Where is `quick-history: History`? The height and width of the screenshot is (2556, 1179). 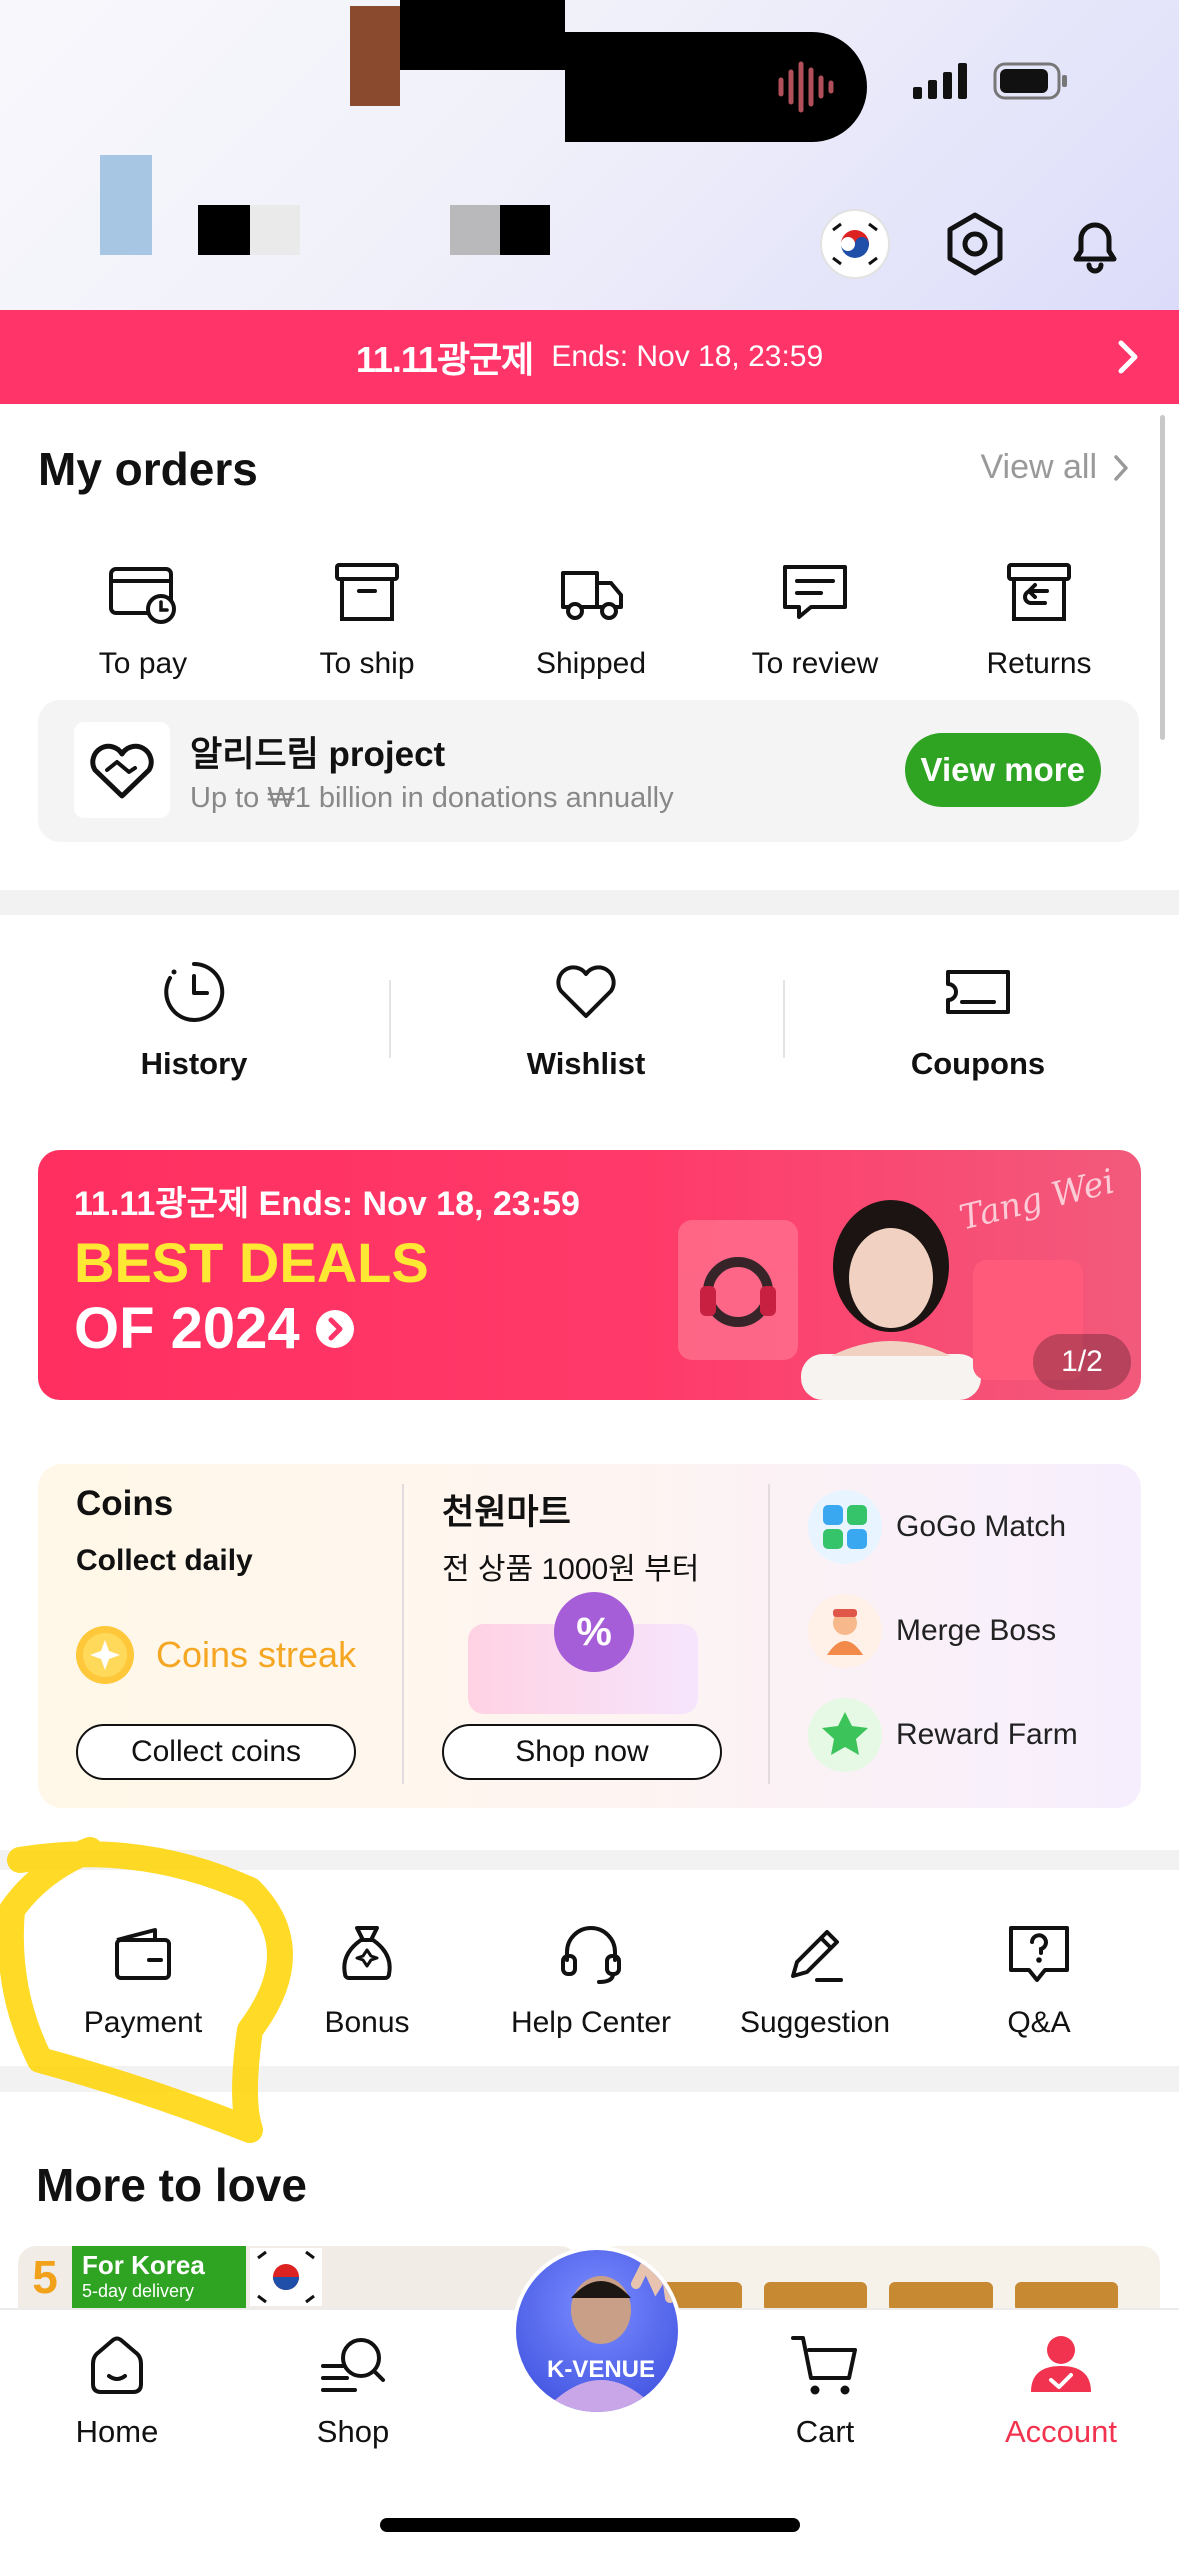
quick-history: History is located at coordinates (194, 1021).